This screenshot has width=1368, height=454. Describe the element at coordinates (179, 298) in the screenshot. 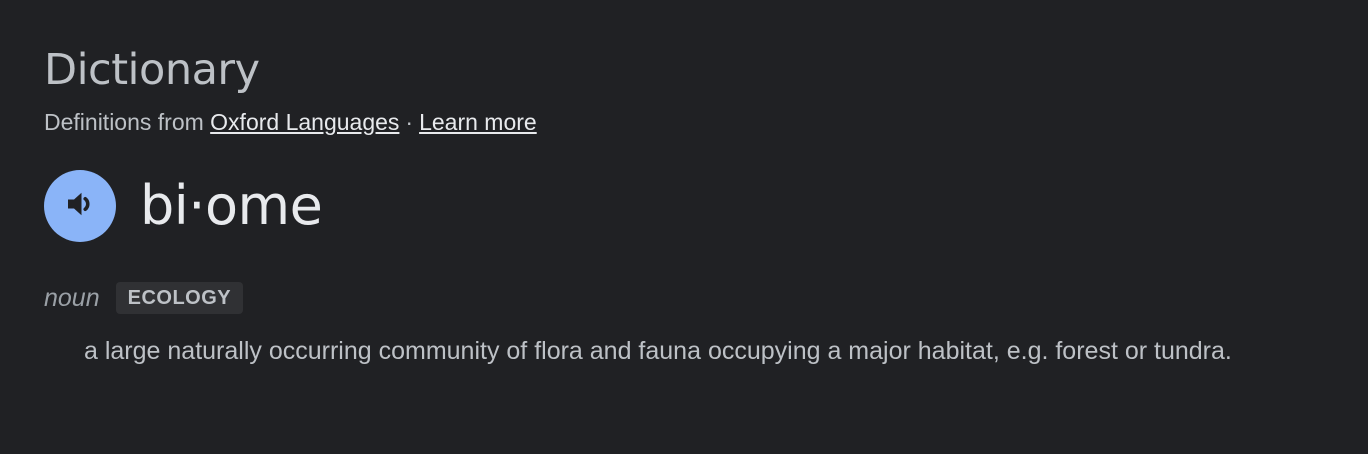

I see `subject-label-badge: ECOLOGY` at that location.